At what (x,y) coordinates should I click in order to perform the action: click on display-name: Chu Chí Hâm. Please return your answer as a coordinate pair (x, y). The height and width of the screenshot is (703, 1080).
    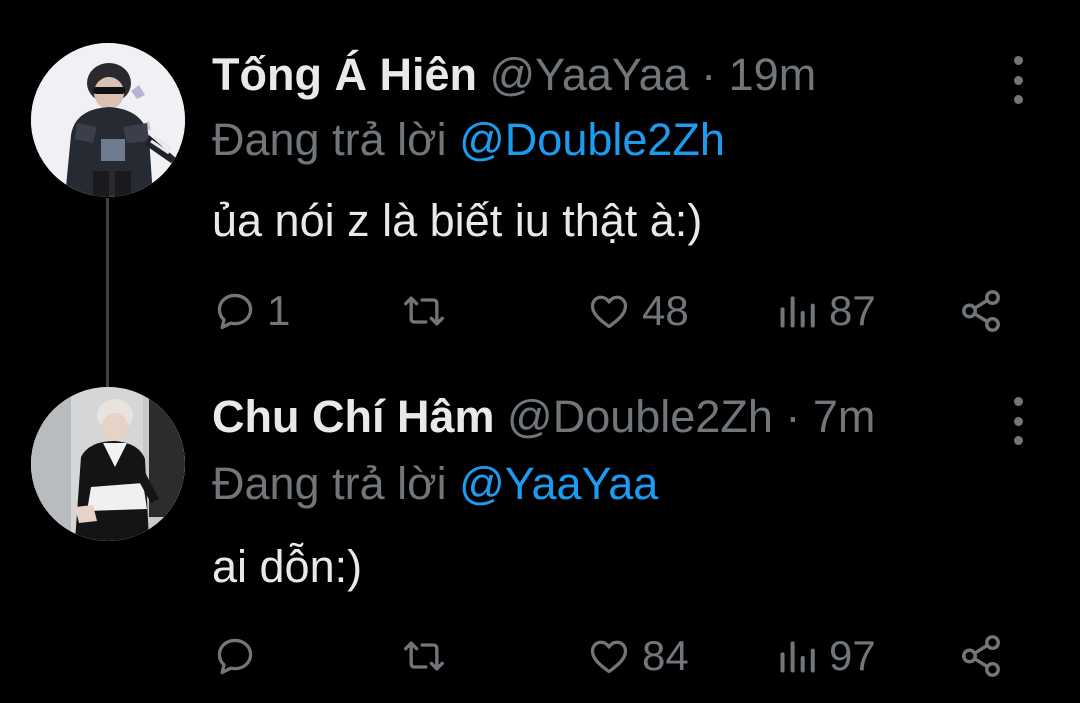
    Looking at the image, I should click on (353, 416).